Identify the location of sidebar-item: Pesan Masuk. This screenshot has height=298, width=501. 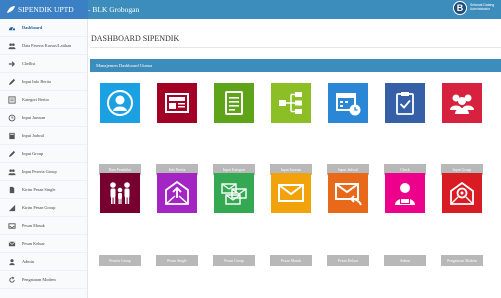
(43, 226).